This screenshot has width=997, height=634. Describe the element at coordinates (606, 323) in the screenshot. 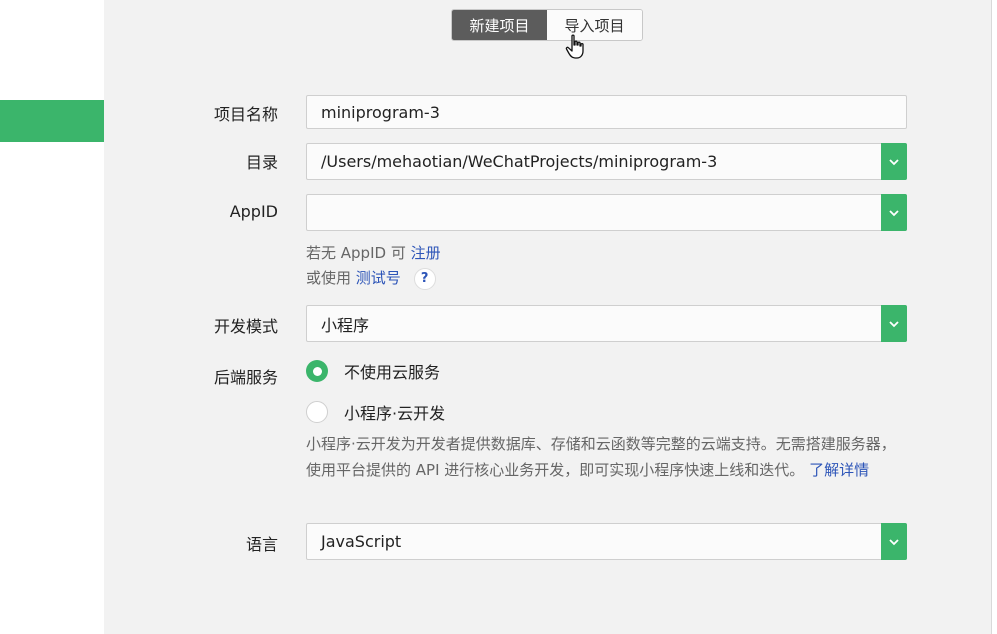

I see `dev-mode-select: 小程序` at that location.